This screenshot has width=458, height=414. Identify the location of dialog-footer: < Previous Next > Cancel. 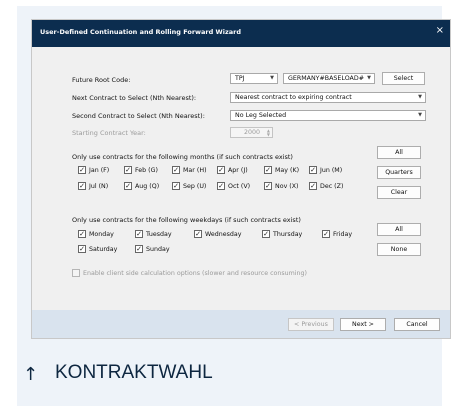
(241, 324).